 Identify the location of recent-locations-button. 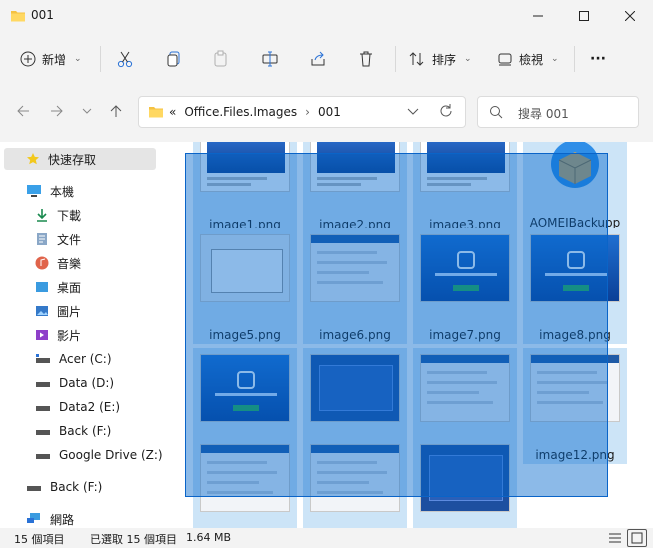
(87, 111).